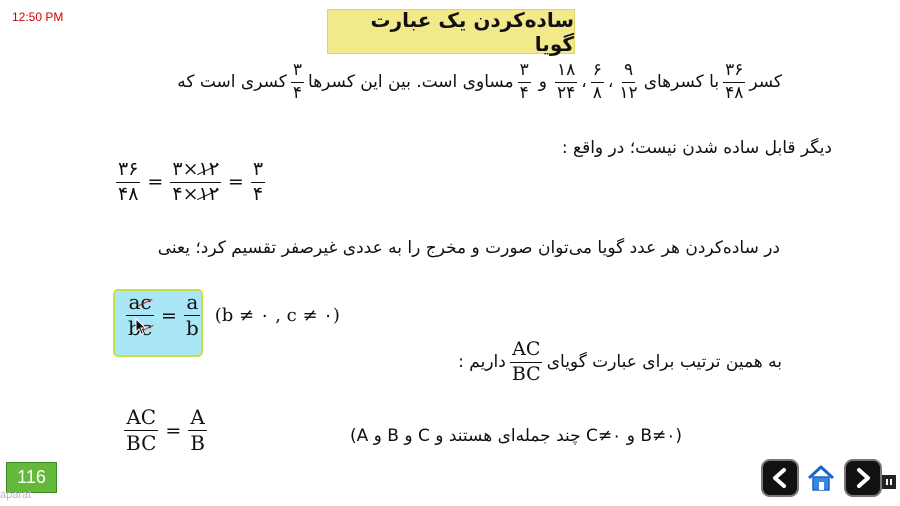 Image resolution: width=900 pixels, height=506 pixels. I want to click on pause-button, so click(889, 482).